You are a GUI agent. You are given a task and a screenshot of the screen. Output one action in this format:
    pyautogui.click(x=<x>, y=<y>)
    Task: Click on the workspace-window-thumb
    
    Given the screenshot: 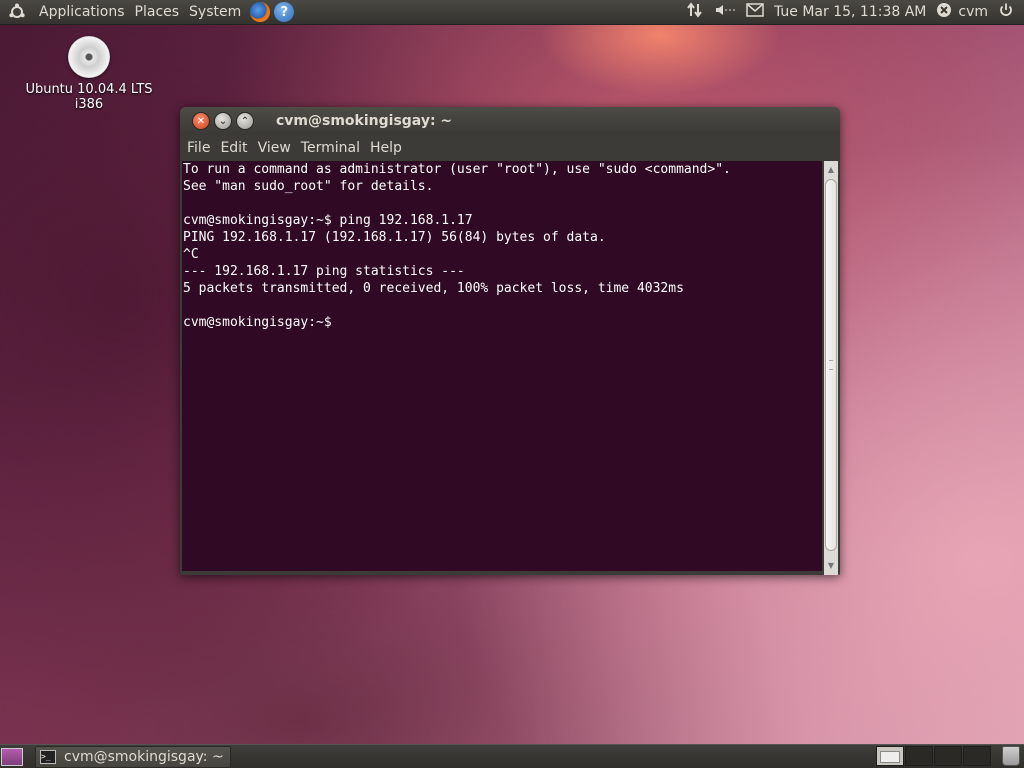 What is the action you would take?
    pyautogui.click(x=890, y=757)
    